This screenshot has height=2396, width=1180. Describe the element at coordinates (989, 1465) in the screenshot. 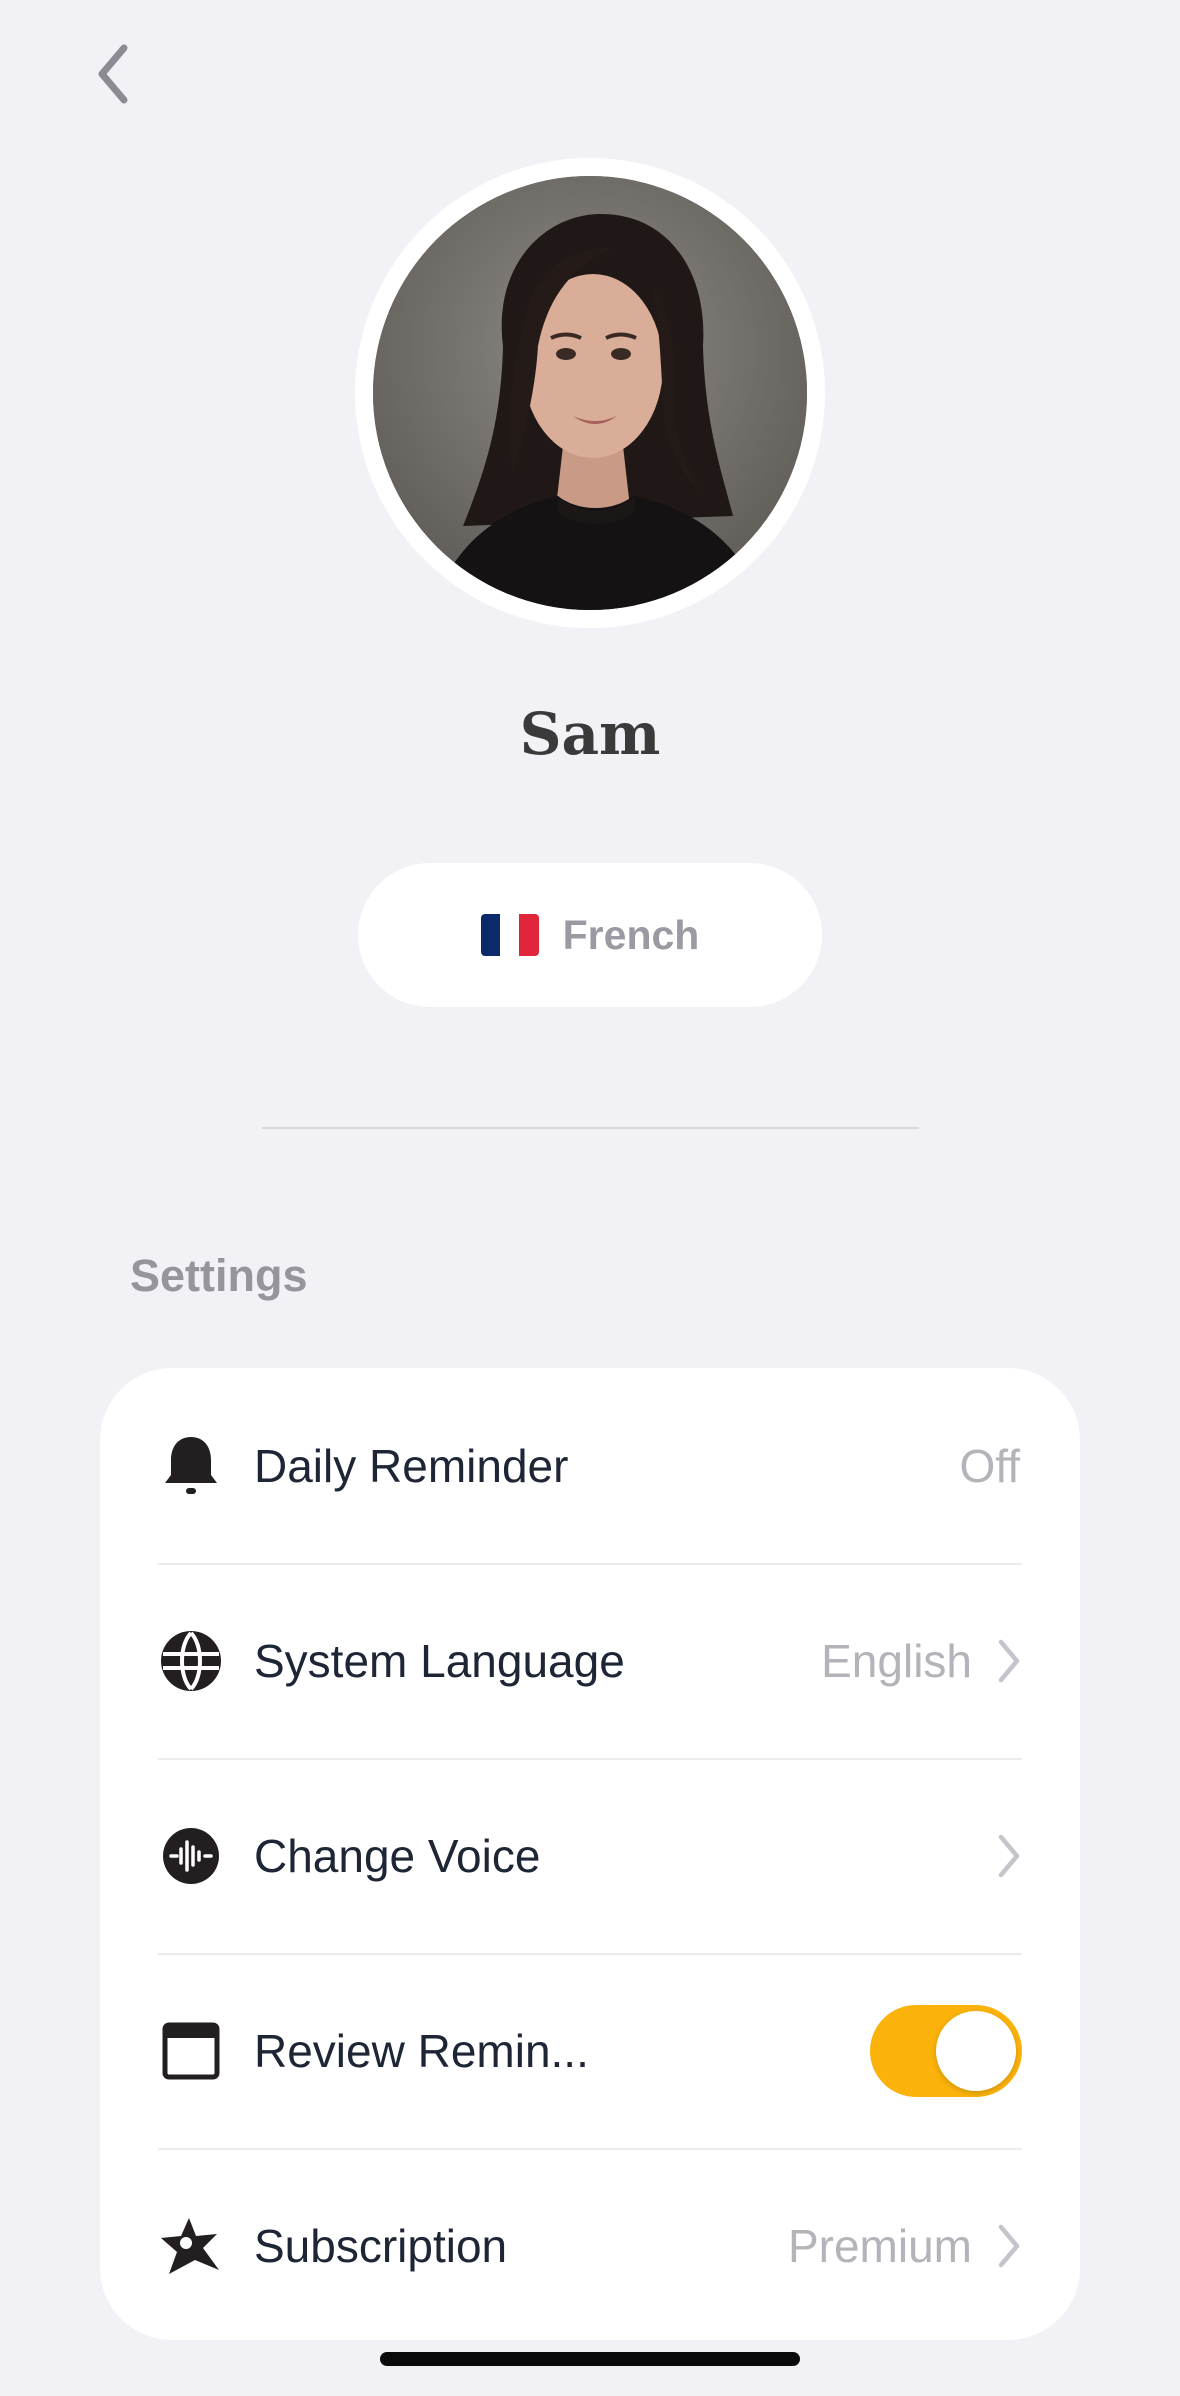

I see `settings-row-value: Off` at that location.